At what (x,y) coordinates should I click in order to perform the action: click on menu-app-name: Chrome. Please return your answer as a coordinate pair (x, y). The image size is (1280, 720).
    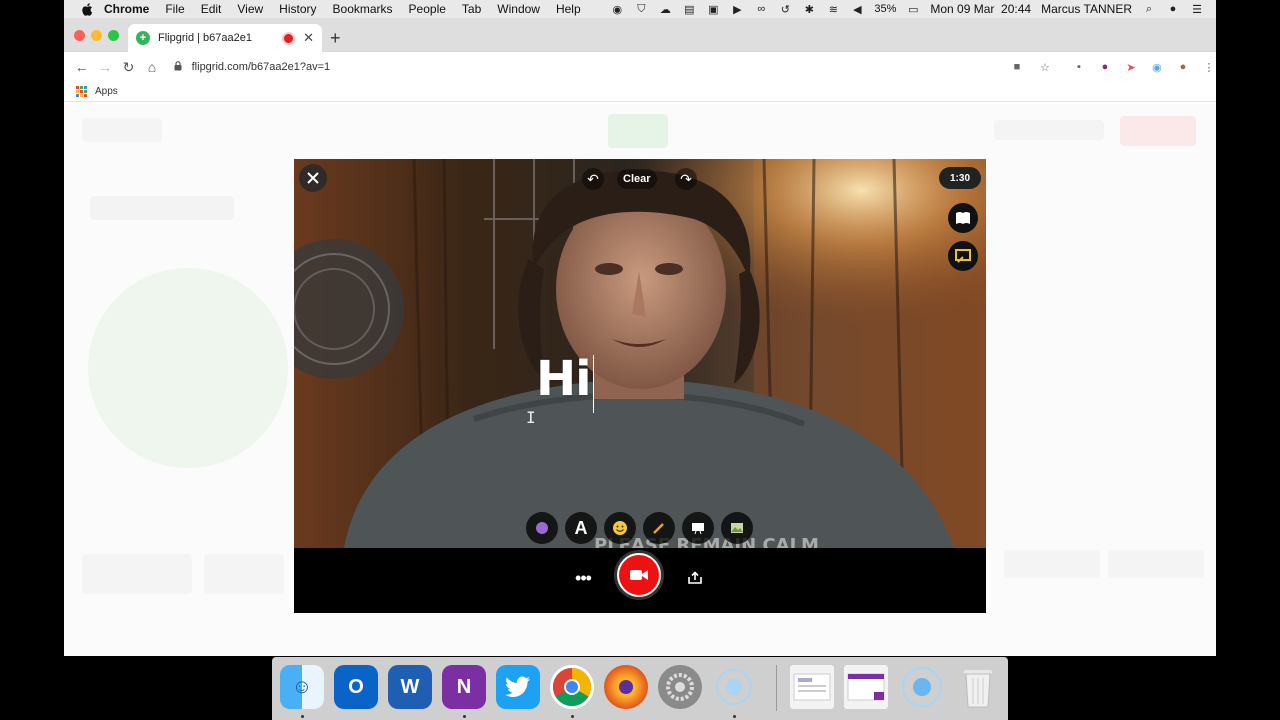
    Looking at the image, I should click on (126, 9).